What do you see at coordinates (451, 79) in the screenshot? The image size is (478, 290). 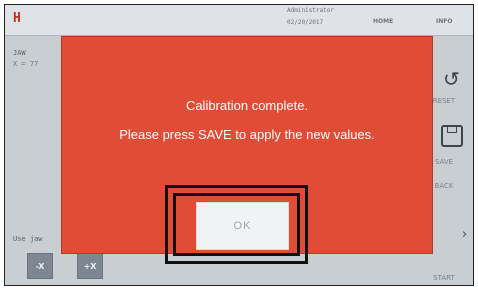 I see `reset-icon: ↺` at bounding box center [451, 79].